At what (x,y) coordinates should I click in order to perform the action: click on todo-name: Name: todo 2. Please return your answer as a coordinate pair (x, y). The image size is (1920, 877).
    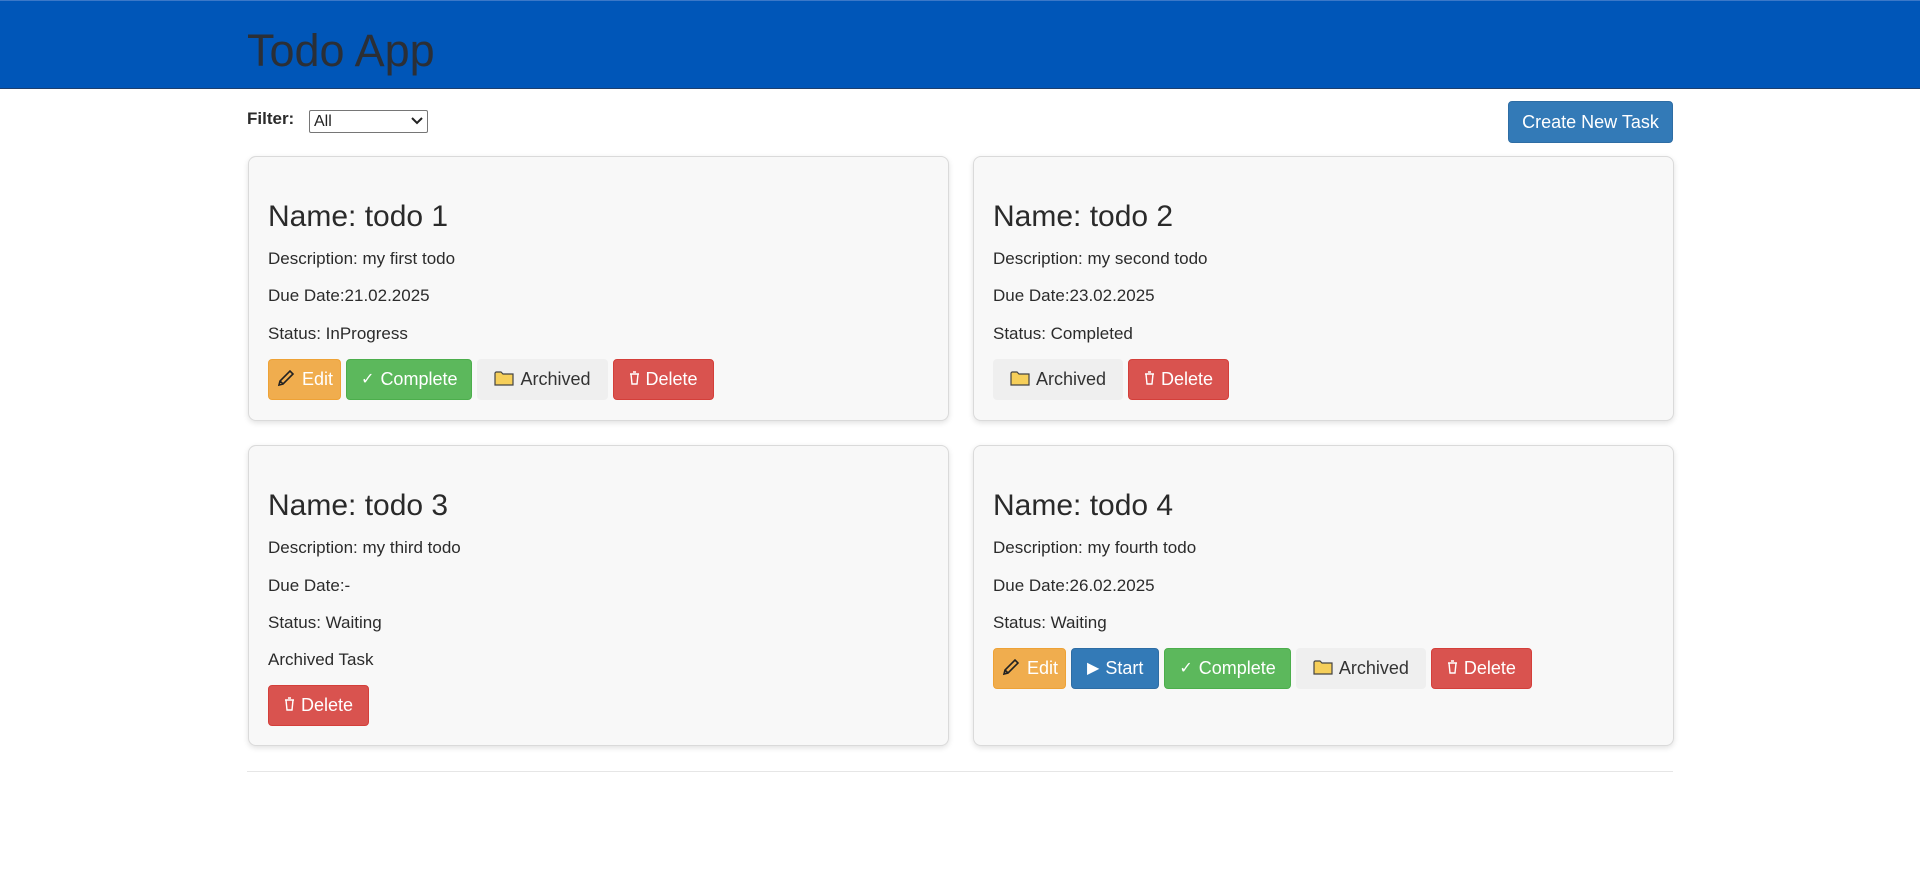
    Looking at the image, I should click on (1083, 216).